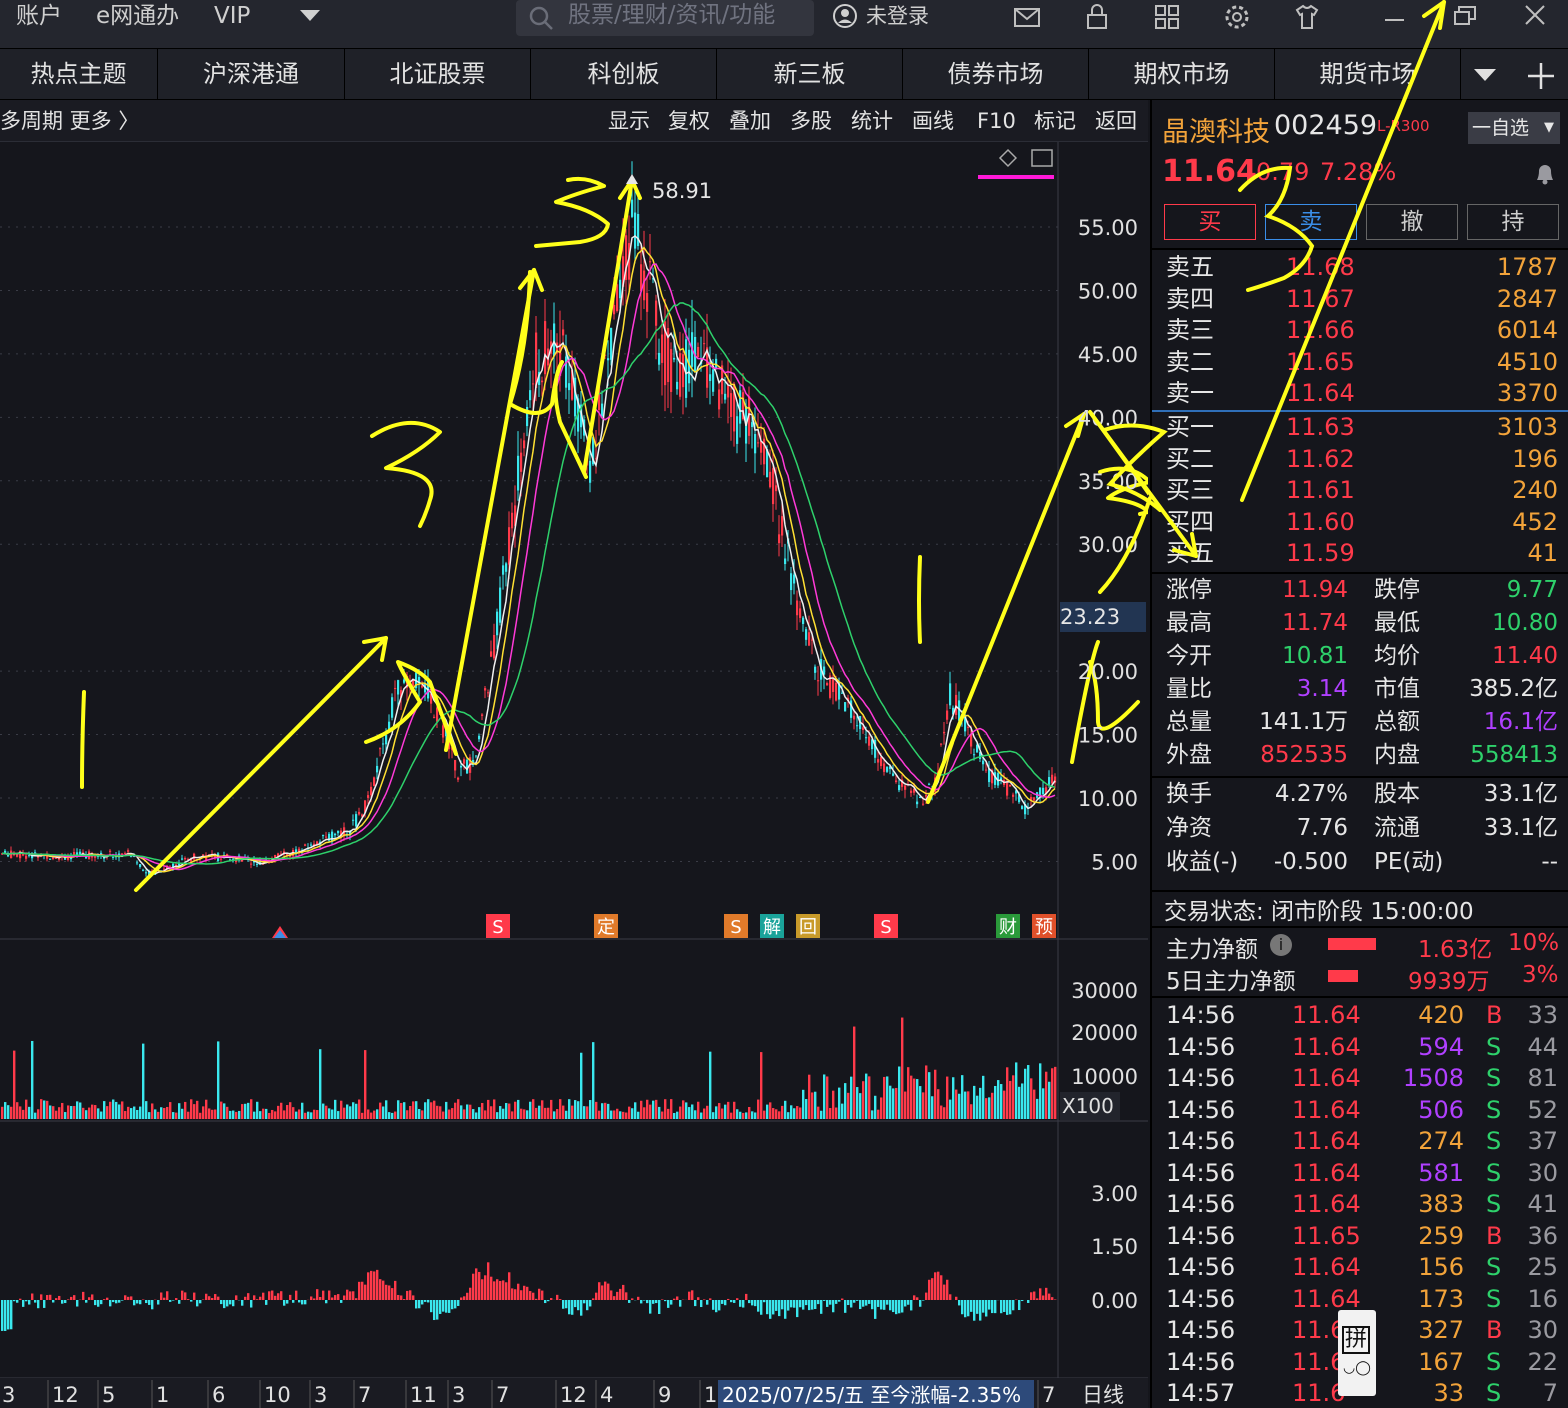  What do you see at coordinates (1281, 945) in the screenshot?
I see `info-icon: i` at bounding box center [1281, 945].